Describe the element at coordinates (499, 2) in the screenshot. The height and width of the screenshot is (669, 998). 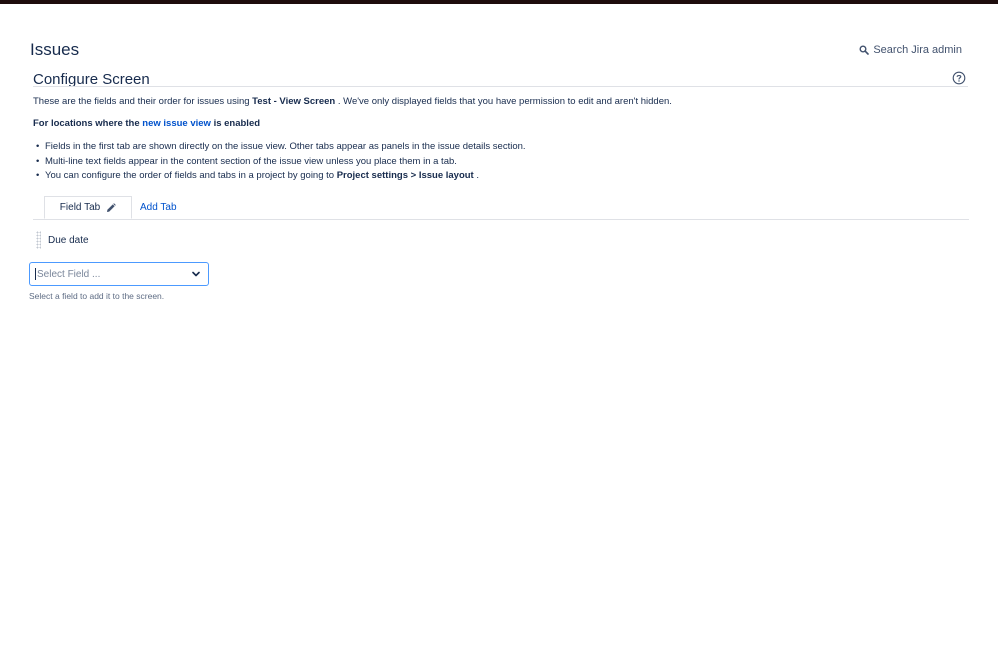
I see `top-bar` at that location.